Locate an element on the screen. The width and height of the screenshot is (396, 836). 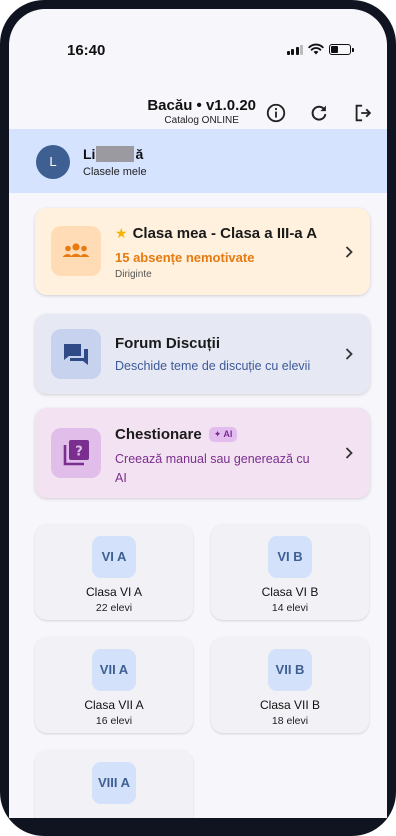
role-label: Diriginte is located at coordinates (133, 274).